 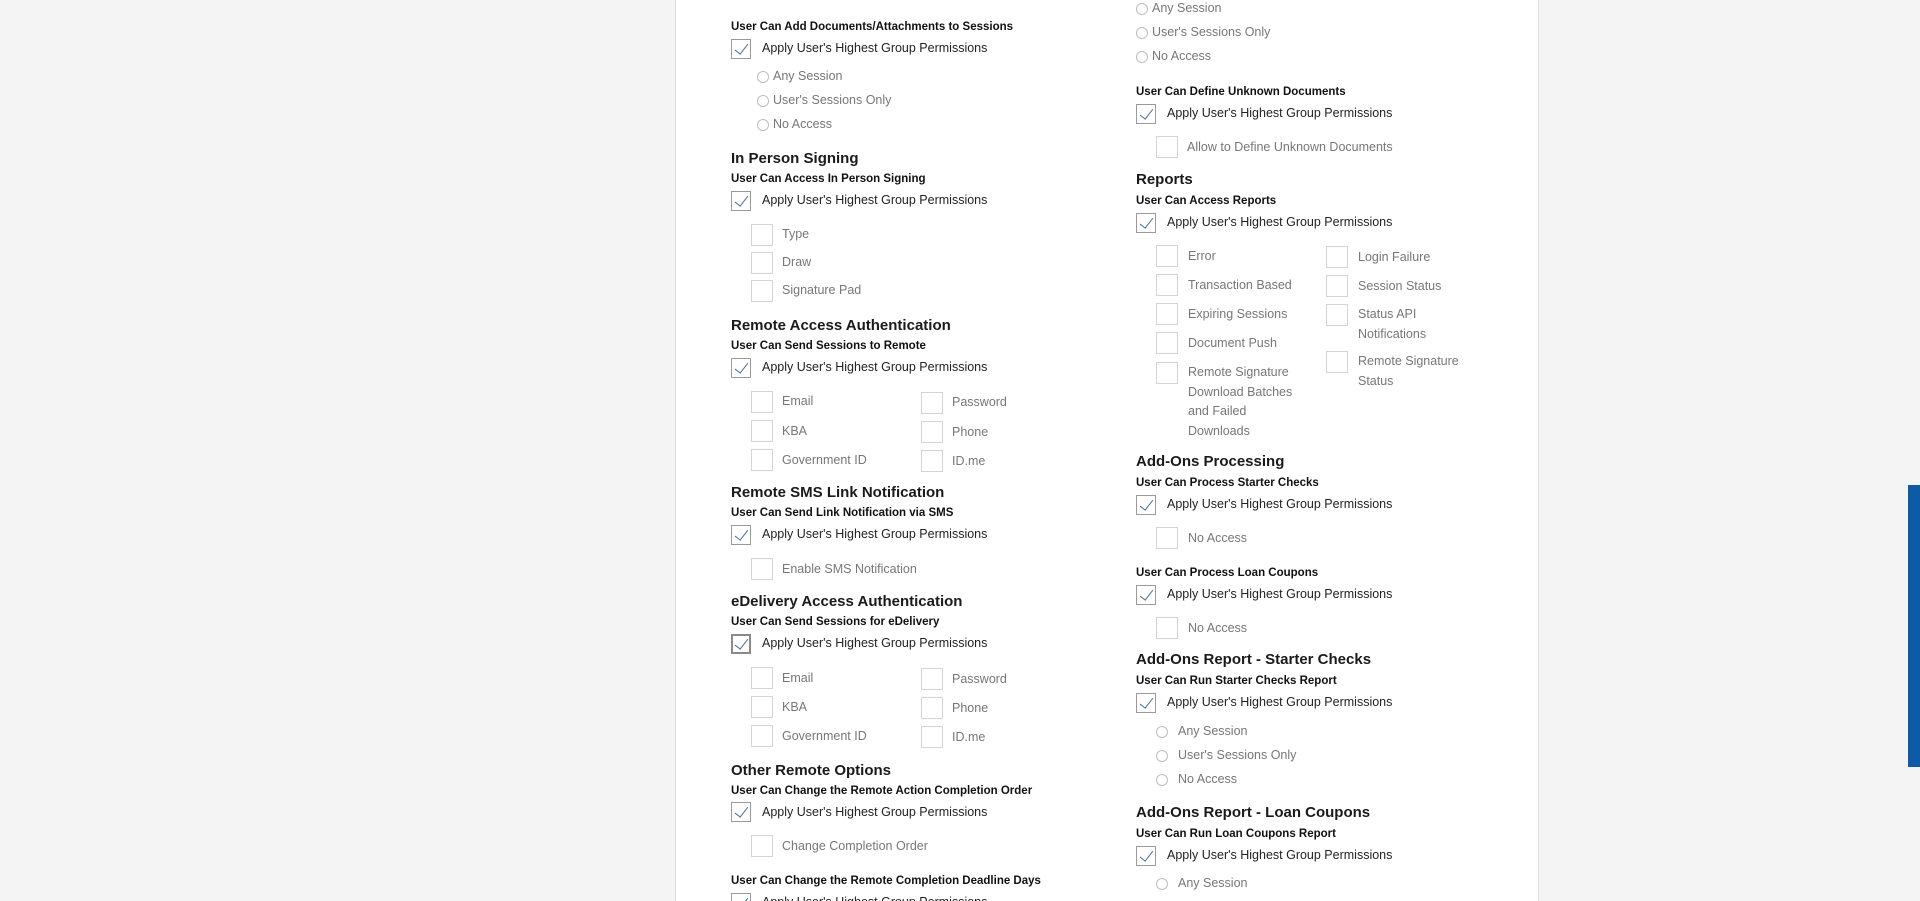 I want to click on reports-remote-sig-status-label: Remote Signature Status, so click(x=1408, y=371).